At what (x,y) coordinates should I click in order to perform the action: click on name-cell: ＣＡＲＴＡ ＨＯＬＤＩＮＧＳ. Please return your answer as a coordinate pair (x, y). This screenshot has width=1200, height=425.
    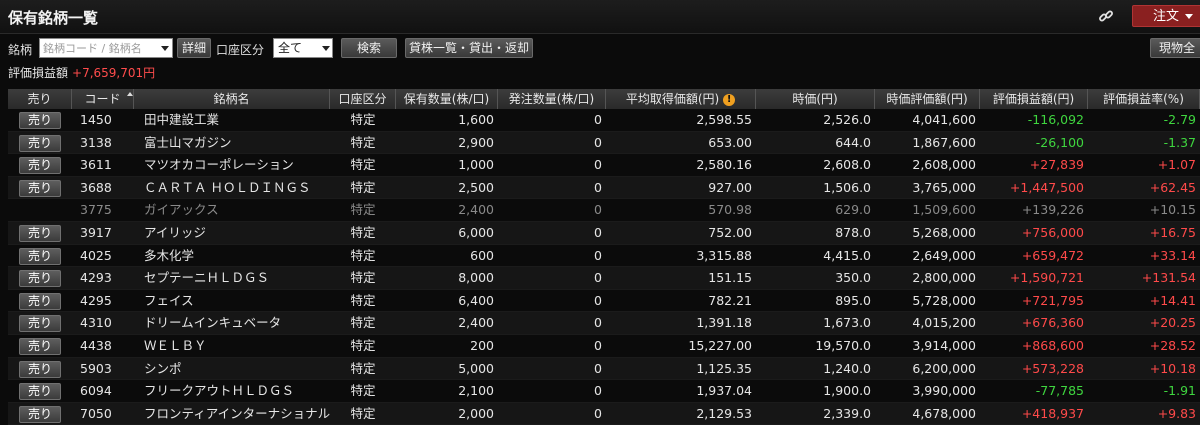
    Looking at the image, I should click on (227, 187).